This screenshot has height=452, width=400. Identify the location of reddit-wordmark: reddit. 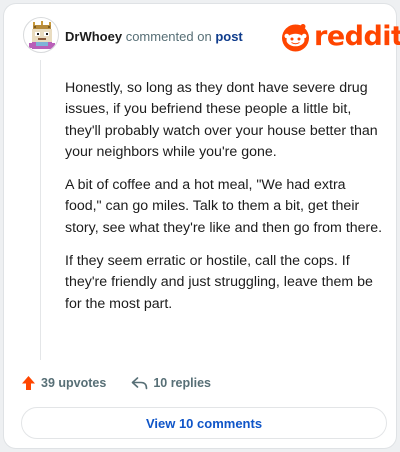
(357, 36).